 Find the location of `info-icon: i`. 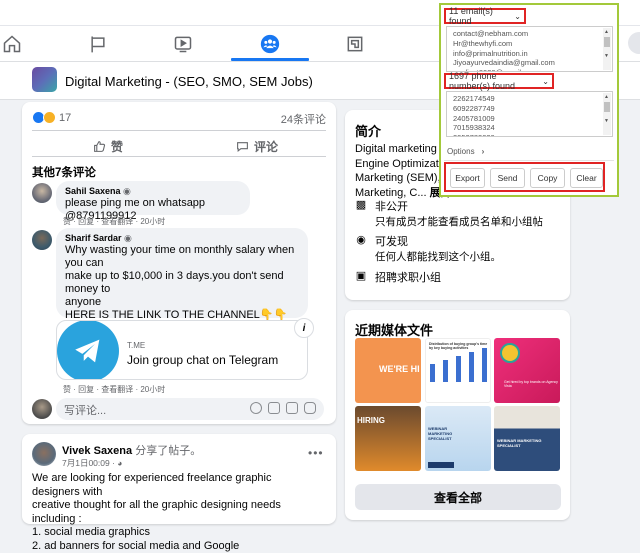

info-icon: i is located at coordinates (304, 328).